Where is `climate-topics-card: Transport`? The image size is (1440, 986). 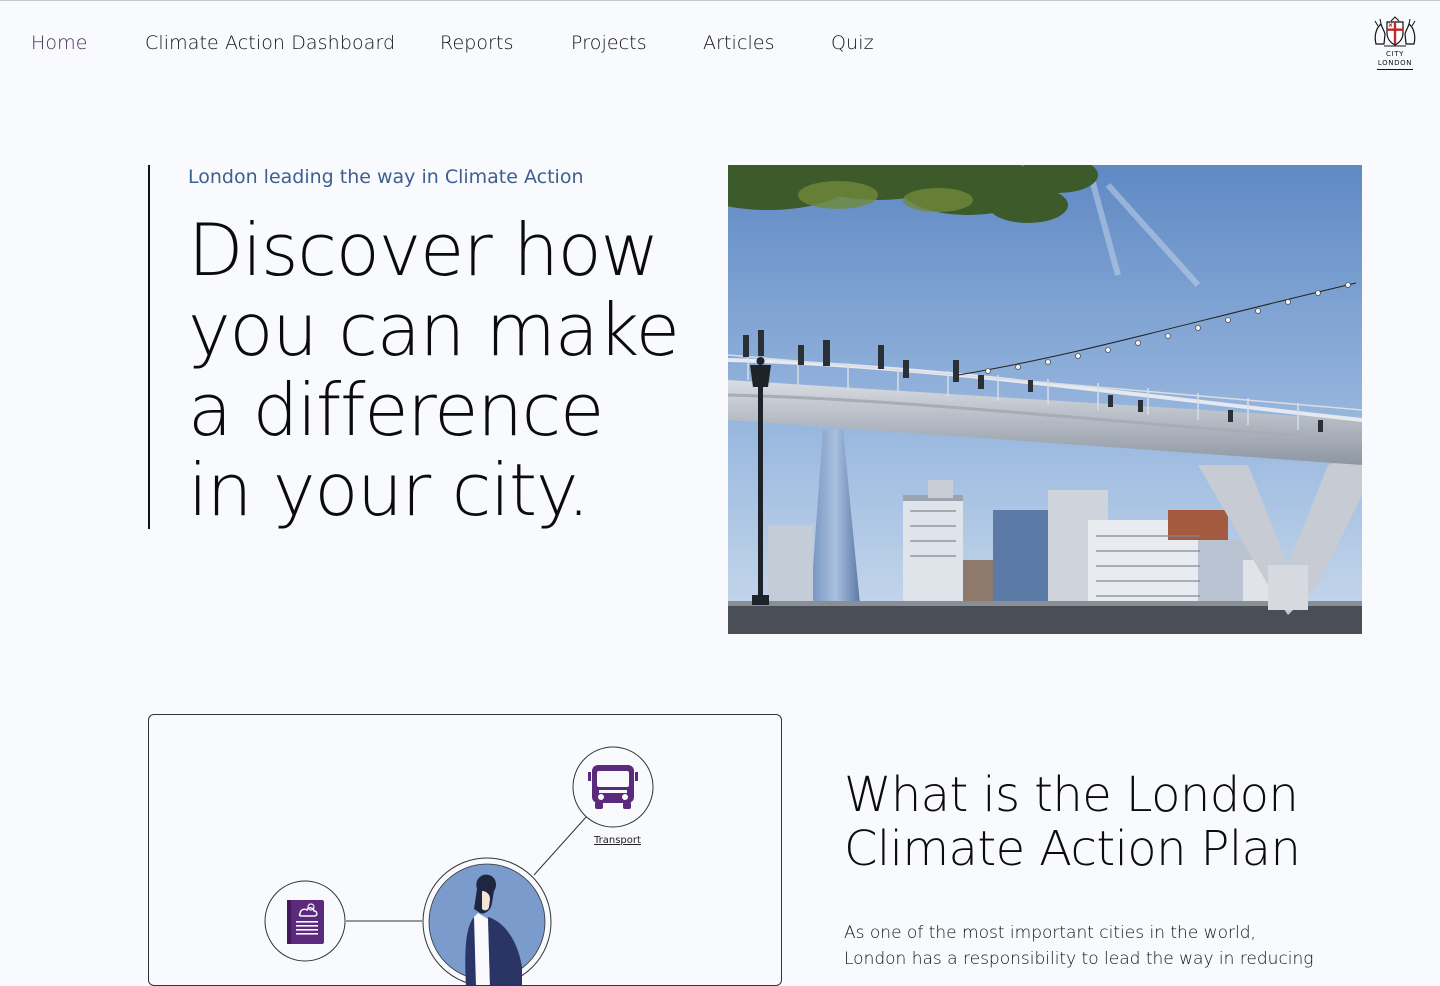
climate-topics-card: Transport is located at coordinates (465, 850).